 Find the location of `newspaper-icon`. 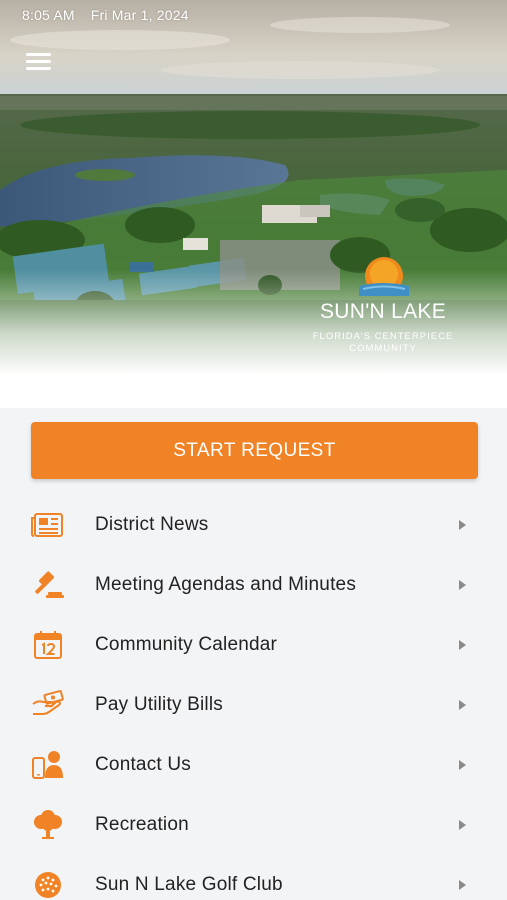

newspaper-icon is located at coordinates (48, 525).